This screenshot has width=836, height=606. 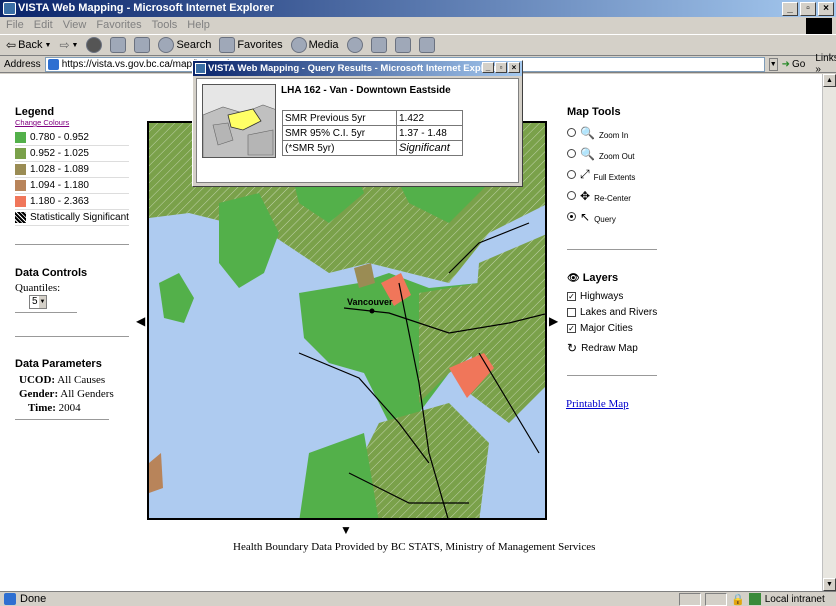 I want to click on map-tool-query: ↖ Query, so click(x=612, y=216).